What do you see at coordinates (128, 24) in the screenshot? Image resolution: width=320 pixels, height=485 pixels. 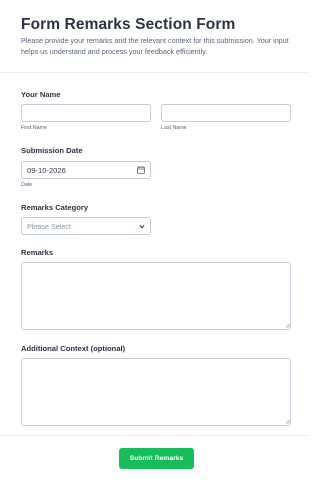 I see `form-title: Form Remarks Section Form` at bounding box center [128, 24].